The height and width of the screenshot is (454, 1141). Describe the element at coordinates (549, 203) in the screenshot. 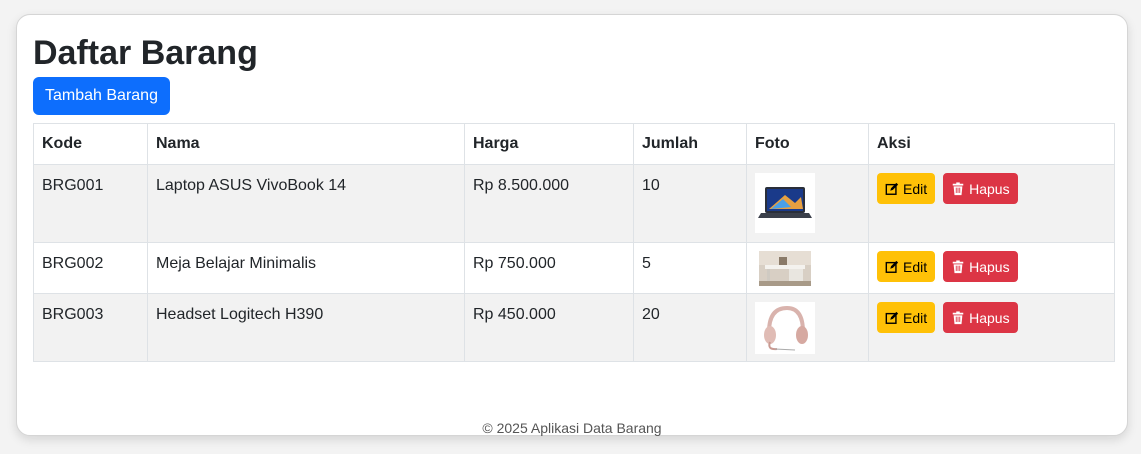

I see `cell-harga: Rp 8.500.000` at that location.